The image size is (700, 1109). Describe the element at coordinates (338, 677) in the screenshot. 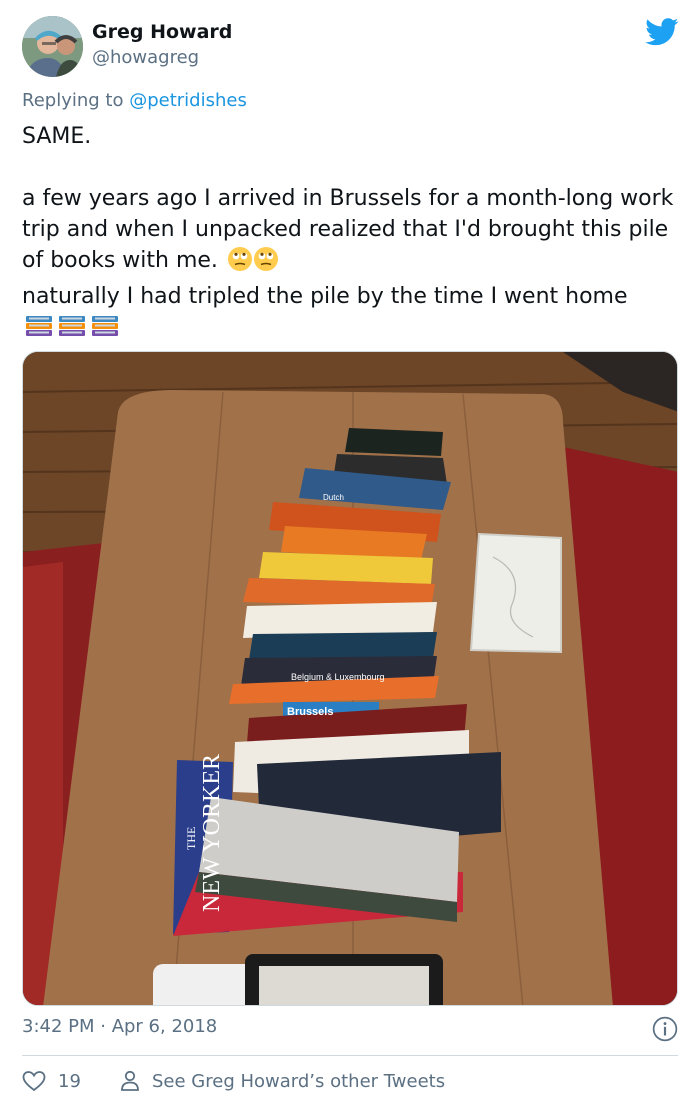

I see `photo-belgium-label: Belgium & Luxembourg` at that location.